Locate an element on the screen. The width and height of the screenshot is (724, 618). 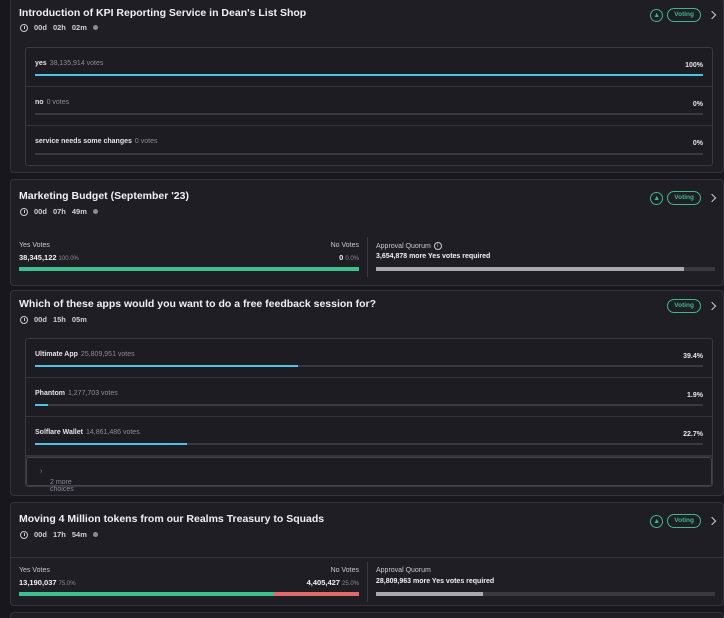
choice-votes: 25,809,951 votes is located at coordinates (107, 354).